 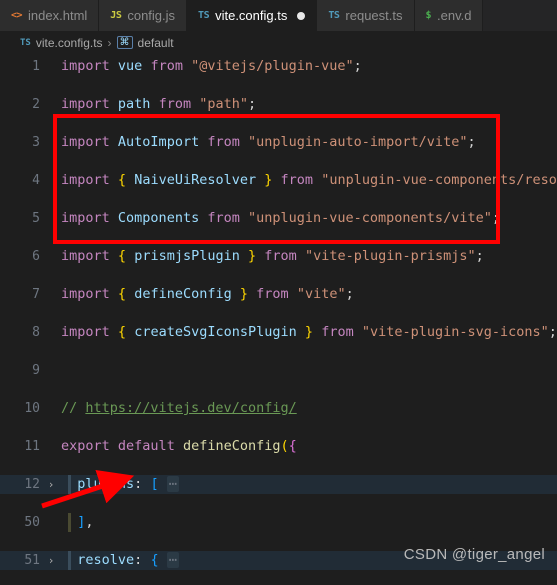 What do you see at coordinates (32, 484) in the screenshot?
I see `line-number: 12` at bounding box center [32, 484].